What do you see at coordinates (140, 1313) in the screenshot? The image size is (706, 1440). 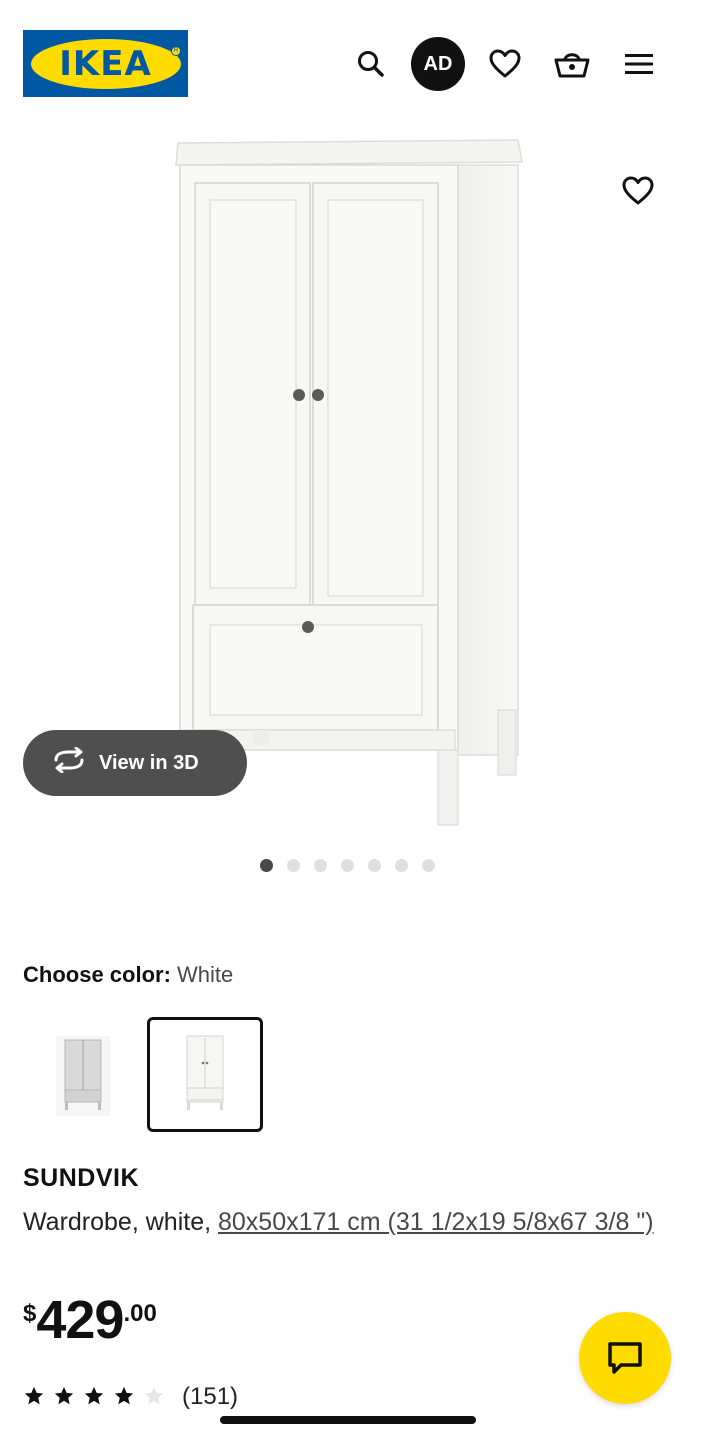 I see `price-decimal: .00` at bounding box center [140, 1313].